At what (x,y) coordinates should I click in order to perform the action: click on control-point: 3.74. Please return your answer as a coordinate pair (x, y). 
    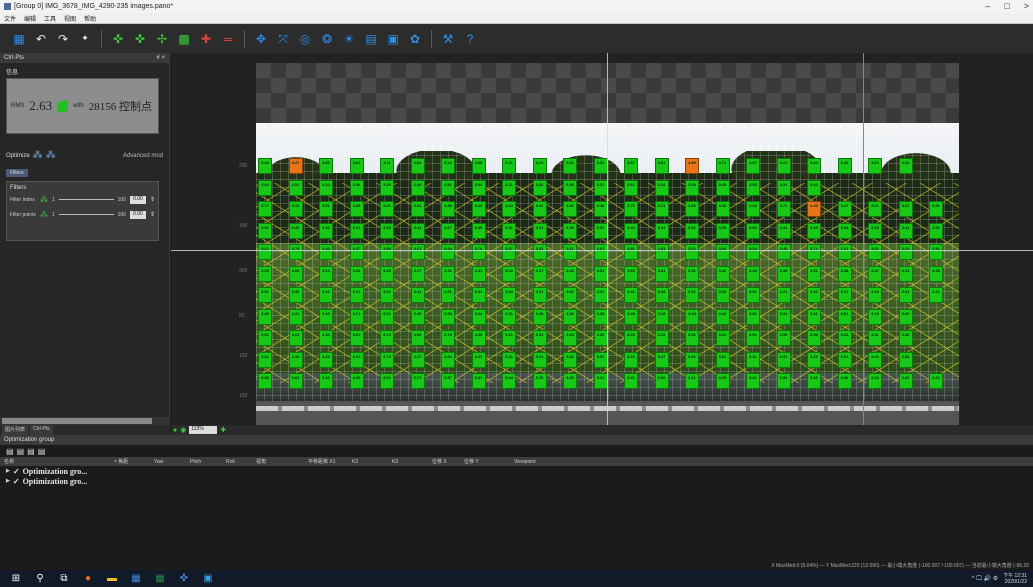
    Looking at the image, I should click on (295, 252).